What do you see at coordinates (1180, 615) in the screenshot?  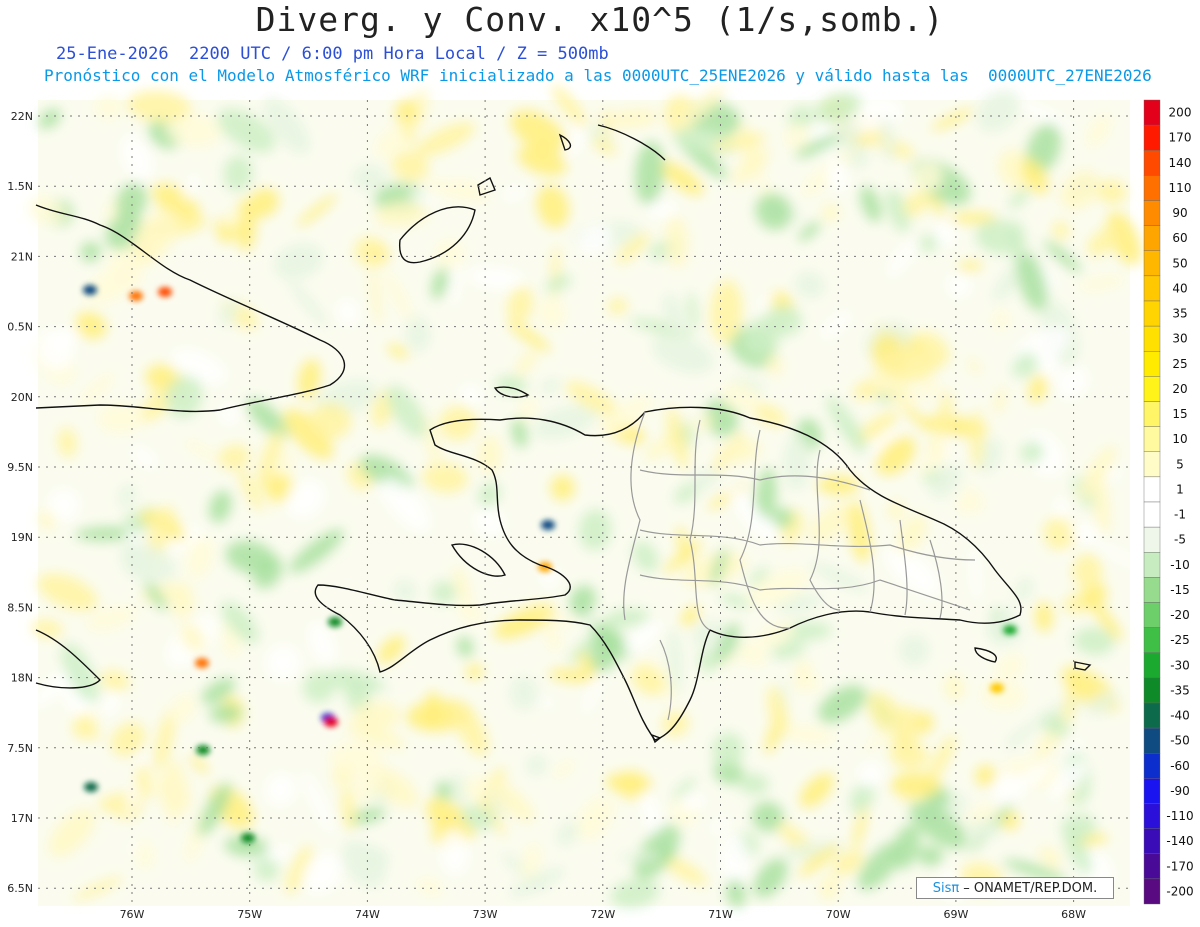 I see `colorbar-label: -20` at bounding box center [1180, 615].